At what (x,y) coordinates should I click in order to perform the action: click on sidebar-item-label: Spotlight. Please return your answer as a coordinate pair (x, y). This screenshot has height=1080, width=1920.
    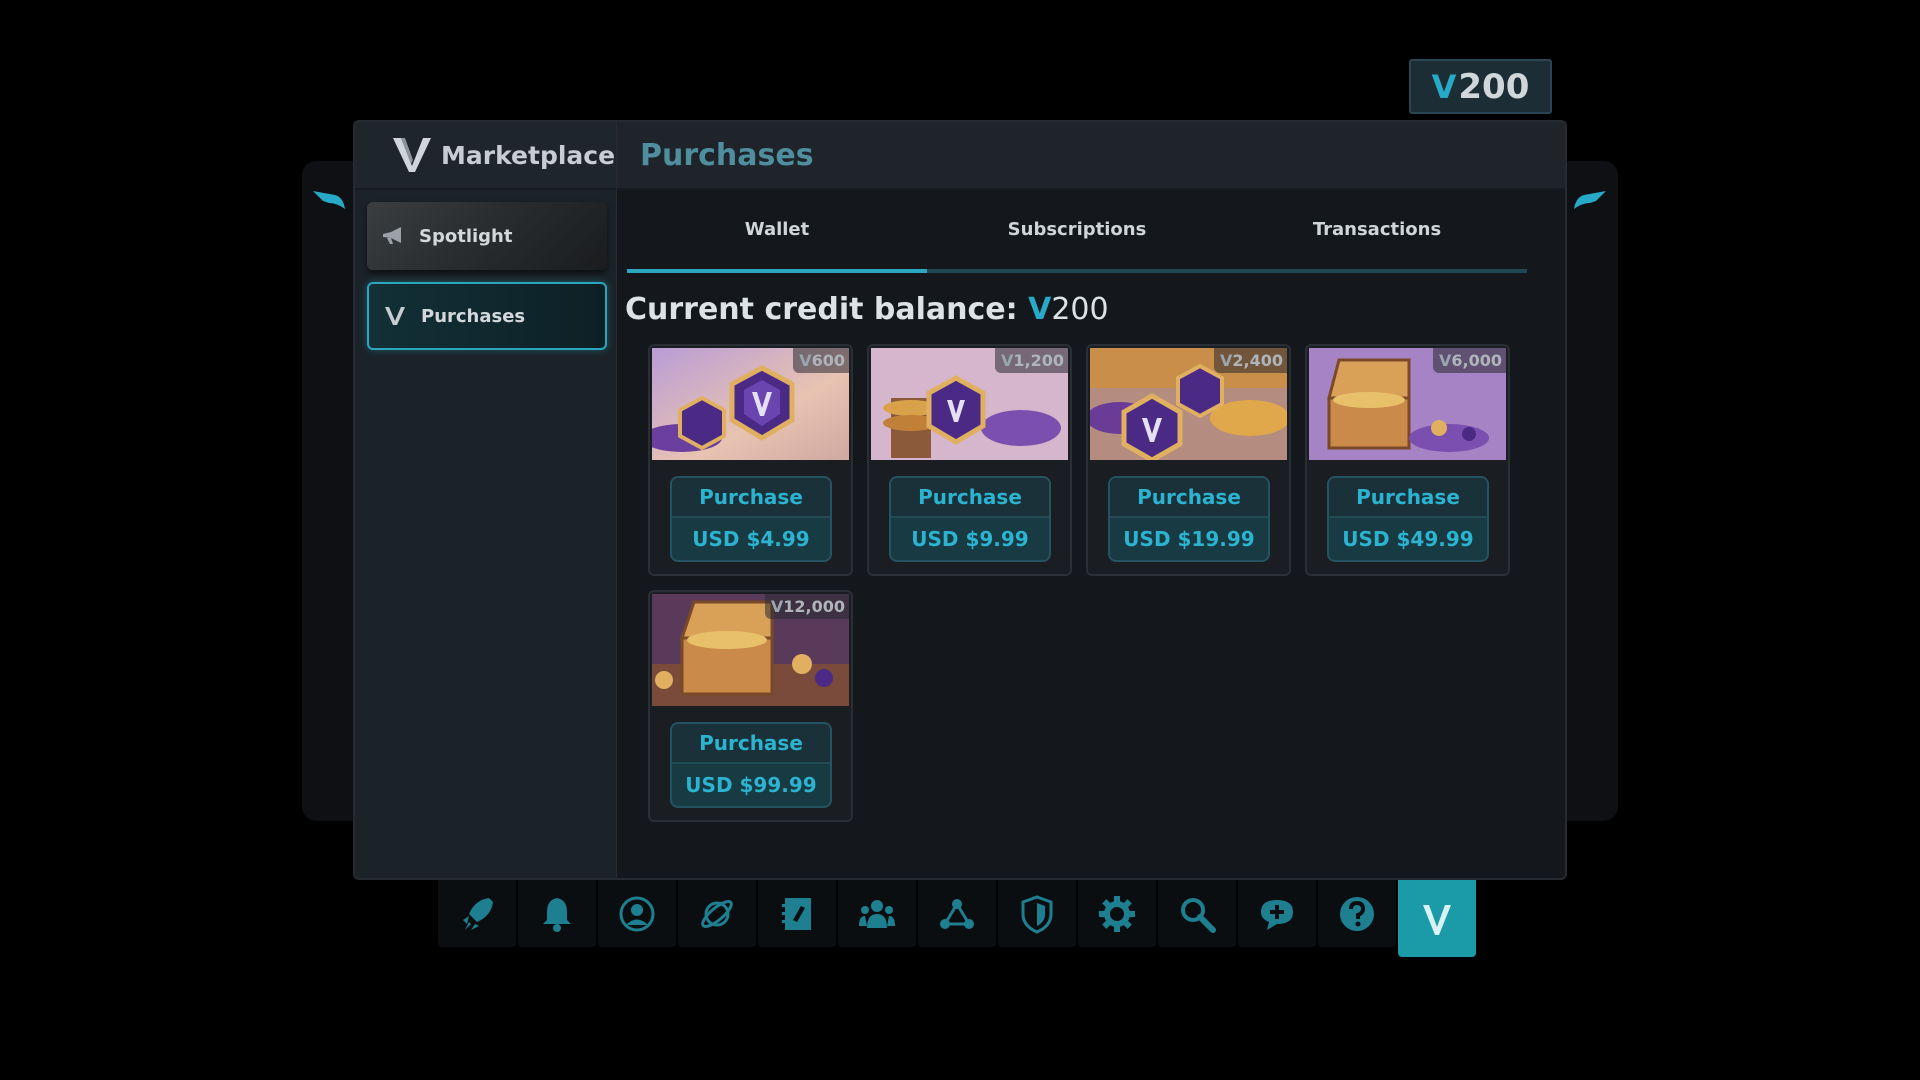
    Looking at the image, I should click on (466, 236).